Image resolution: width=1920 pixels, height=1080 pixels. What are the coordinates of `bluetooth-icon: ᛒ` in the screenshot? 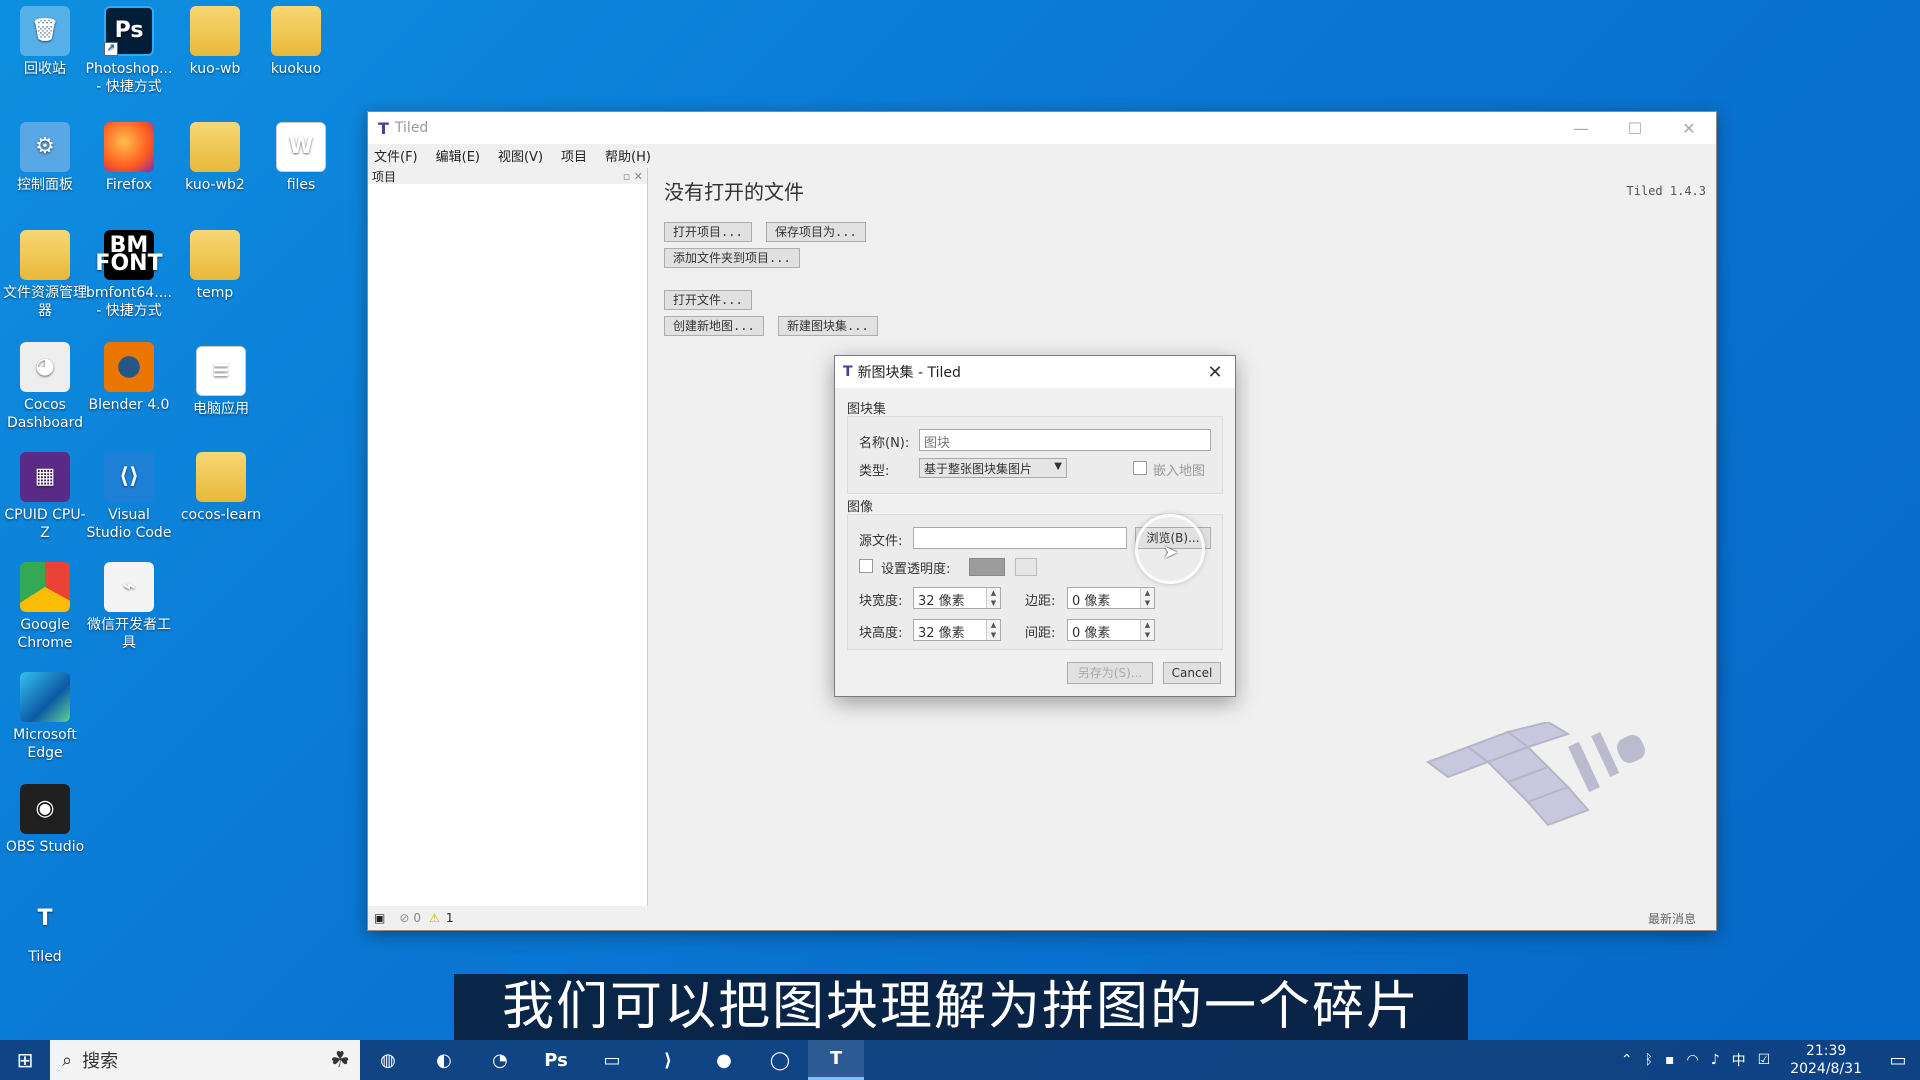 It's located at (1649, 1060).